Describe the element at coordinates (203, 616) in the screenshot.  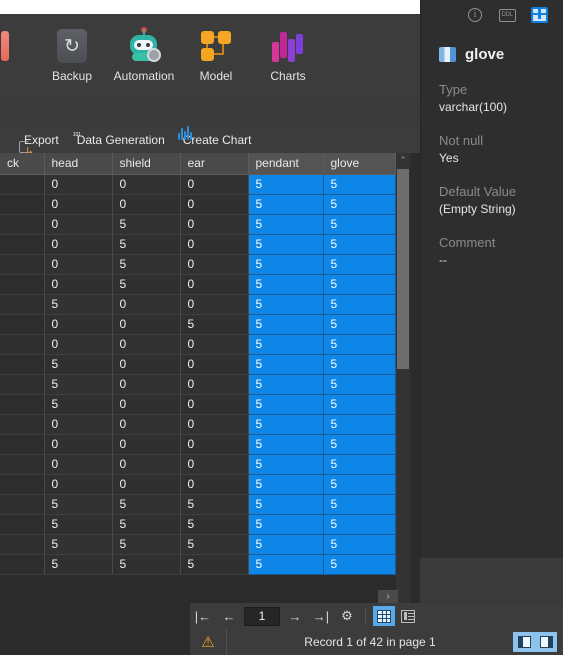
I see `first-page-button: |←` at that location.